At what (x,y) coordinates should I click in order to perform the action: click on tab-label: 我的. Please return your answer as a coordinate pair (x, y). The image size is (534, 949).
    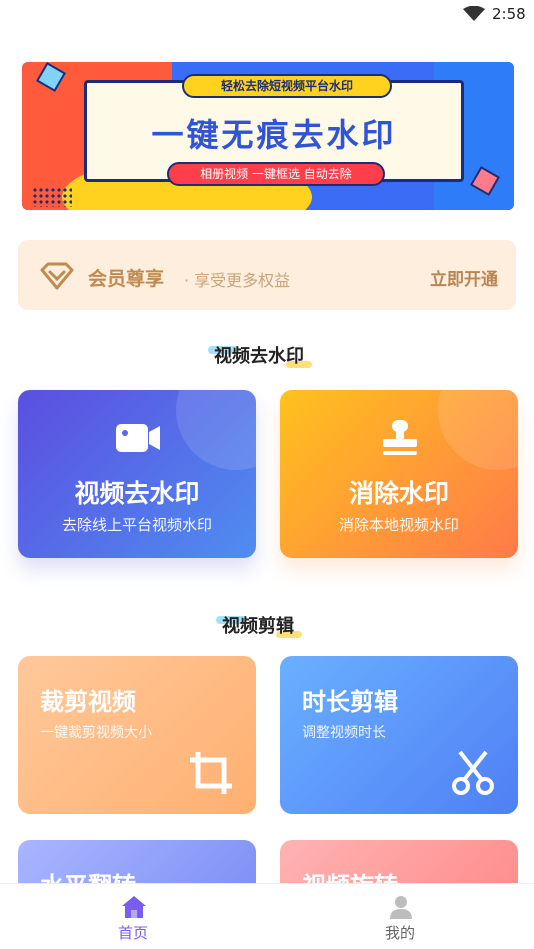
    Looking at the image, I should click on (399, 933).